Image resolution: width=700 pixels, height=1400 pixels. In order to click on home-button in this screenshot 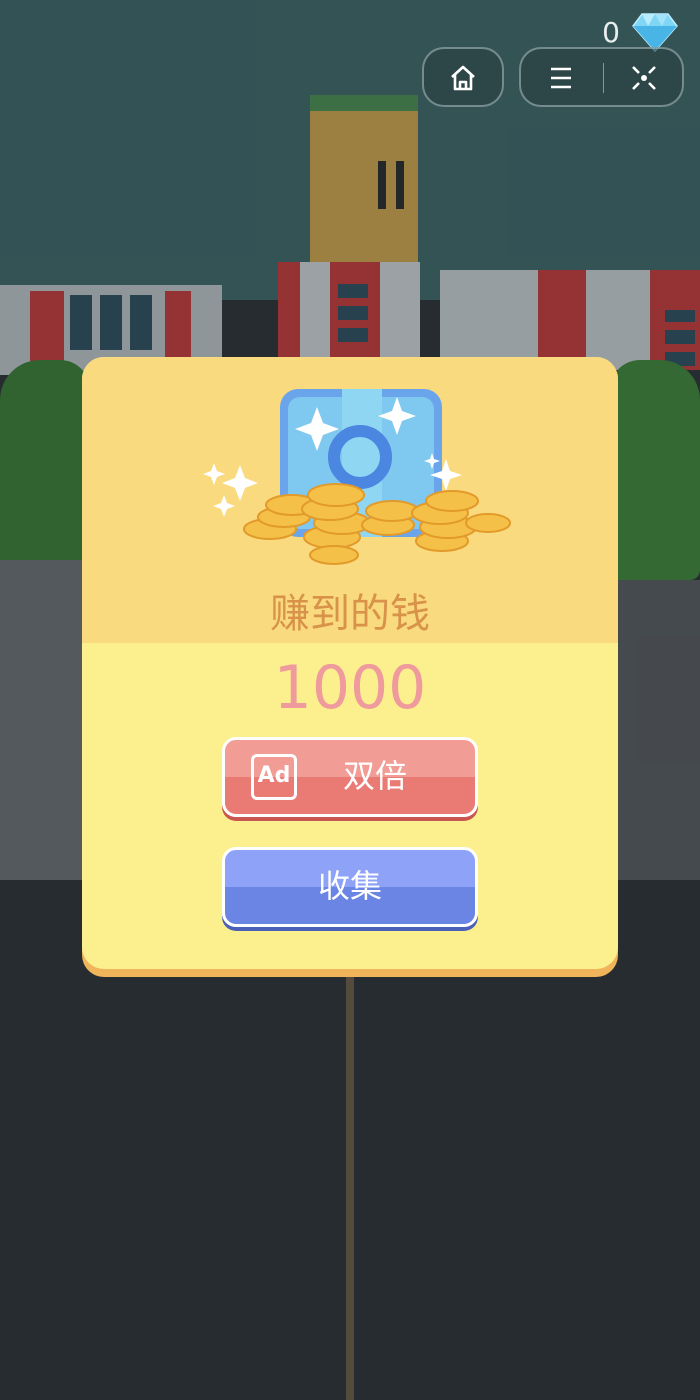, I will do `click(463, 77)`.